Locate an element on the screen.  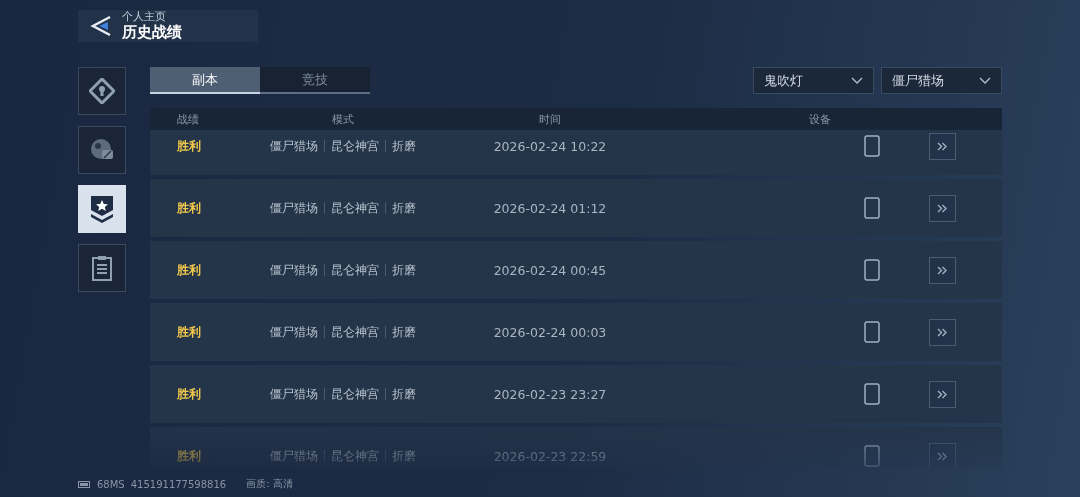
time-text: 2026-02-24 00:03 is located at coordinates (550, 332).